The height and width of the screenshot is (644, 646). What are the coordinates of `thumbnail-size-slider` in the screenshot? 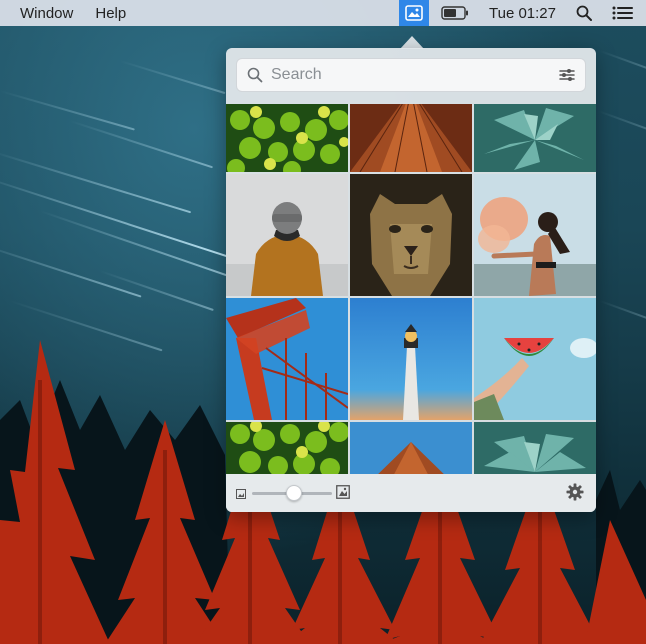 It's located at (293, 493).